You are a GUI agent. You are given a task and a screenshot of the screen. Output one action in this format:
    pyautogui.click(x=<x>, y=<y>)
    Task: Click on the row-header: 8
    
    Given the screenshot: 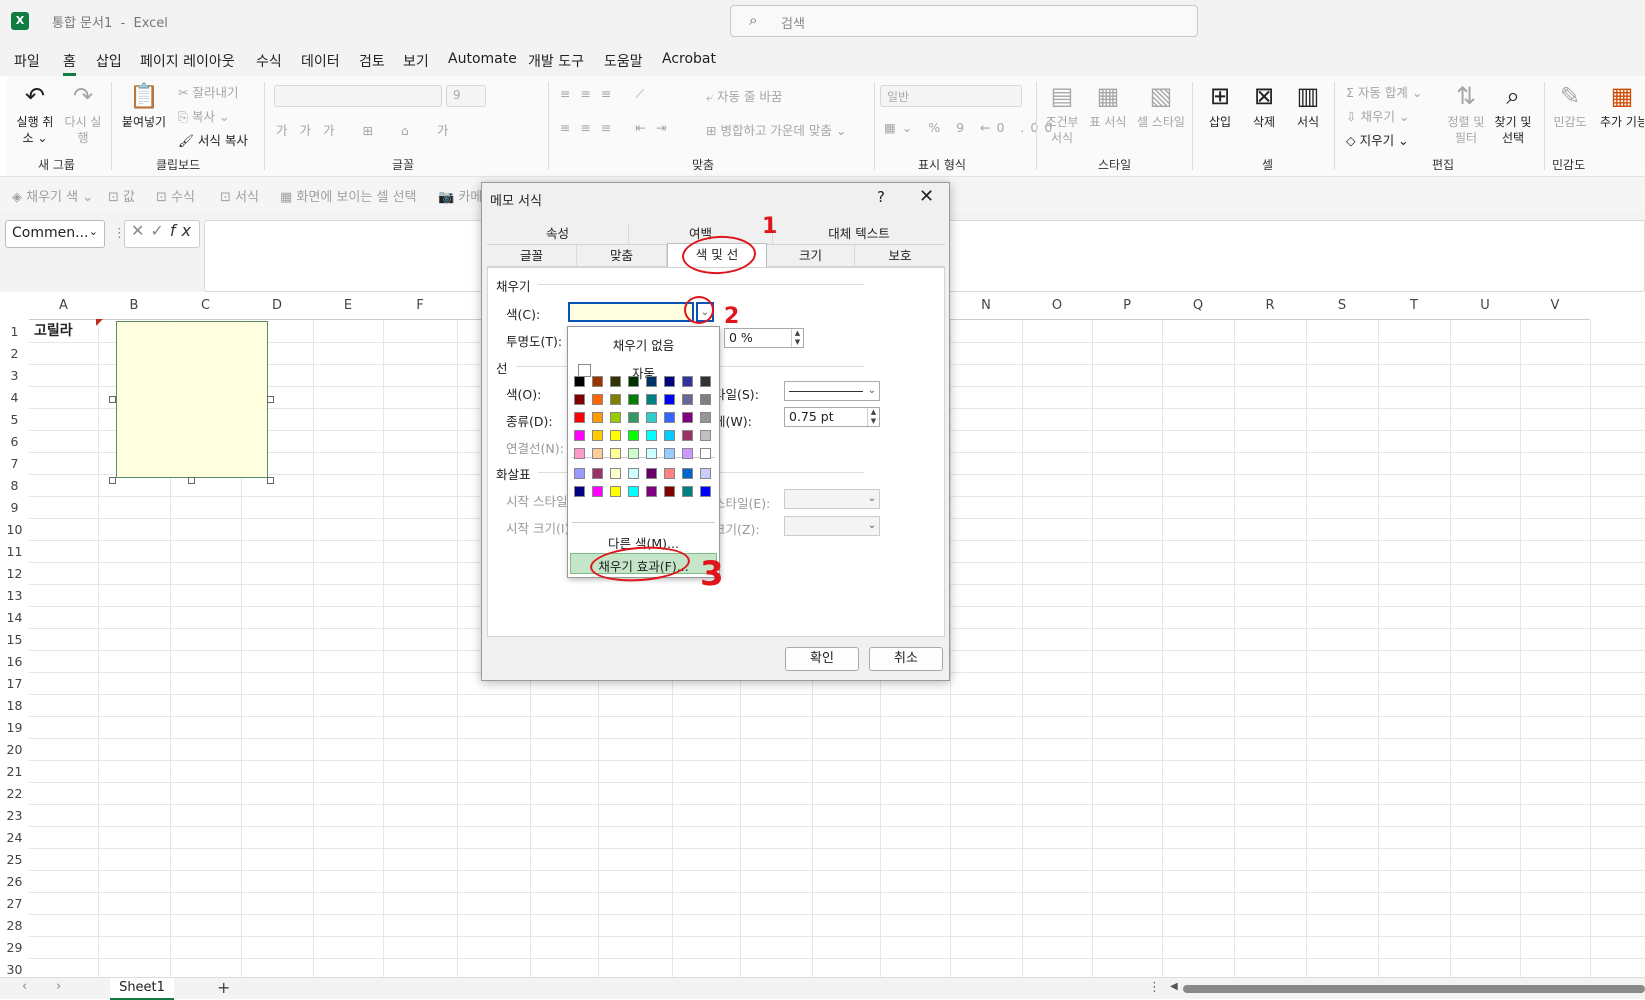 What is the action you would take?
    pyautogui.click(x=14, y=485)
    